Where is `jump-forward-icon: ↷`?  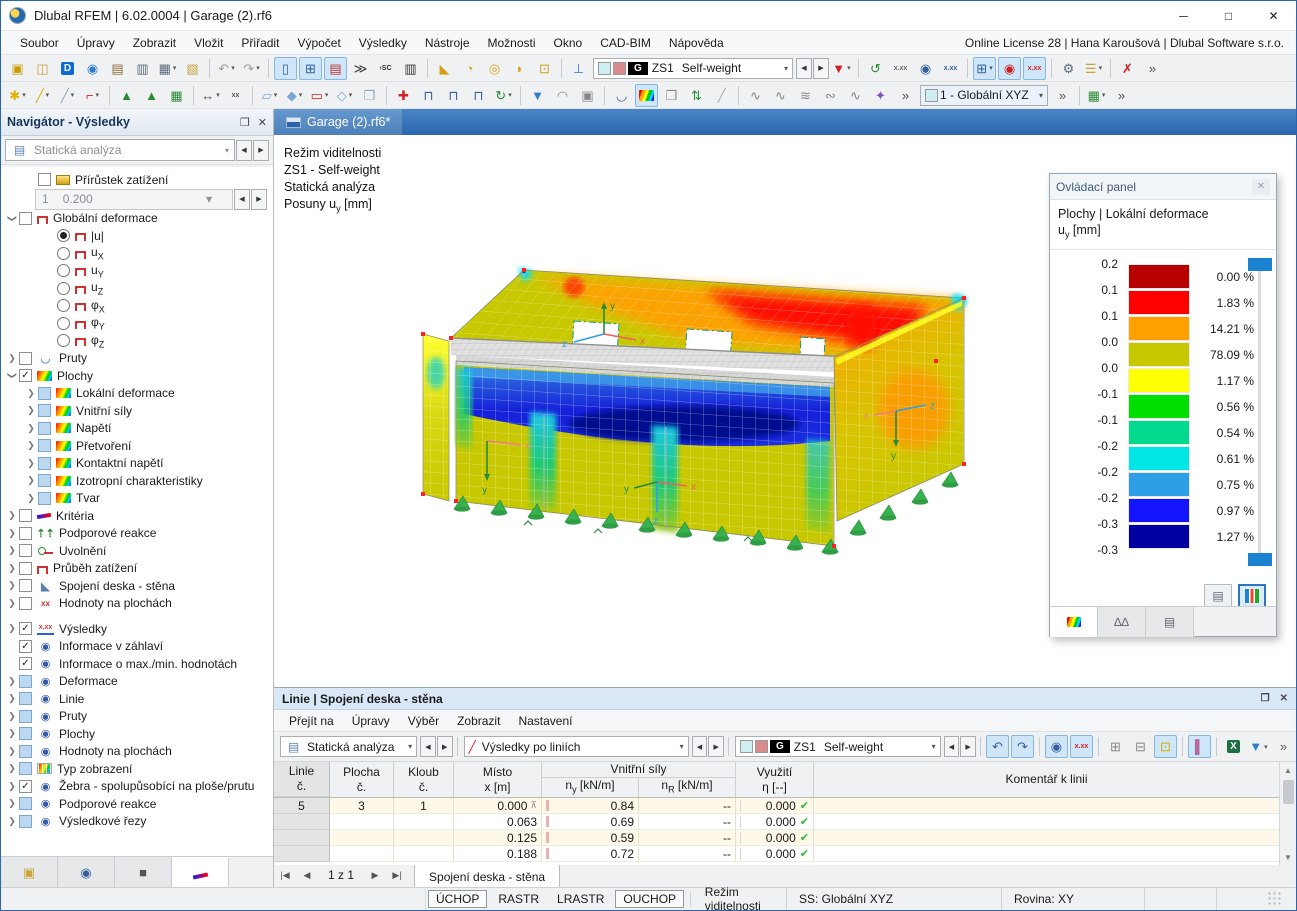
jump-forward-icon: ↷ is located at coordinates (1022, 746).